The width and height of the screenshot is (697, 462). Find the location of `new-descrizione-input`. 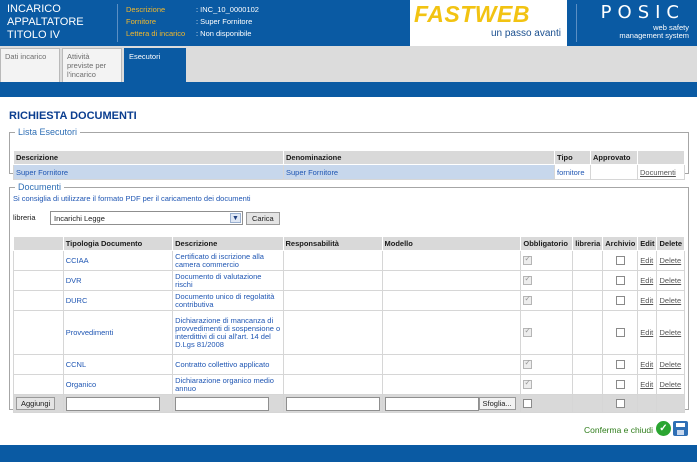

new-descrizione-input is located at coordinates (222, 403).